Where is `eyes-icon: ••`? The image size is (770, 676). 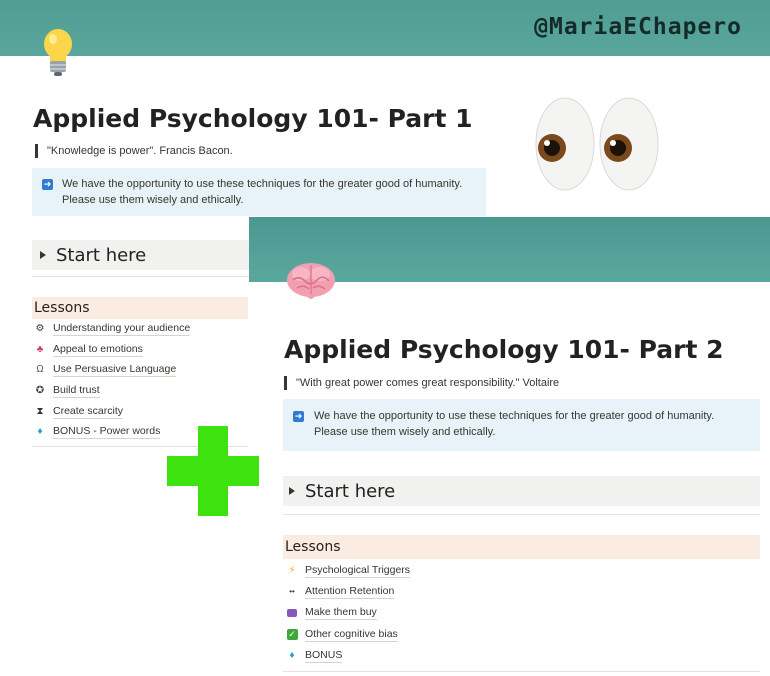 eyes-icon: •• is located at coordinates (292, 592).